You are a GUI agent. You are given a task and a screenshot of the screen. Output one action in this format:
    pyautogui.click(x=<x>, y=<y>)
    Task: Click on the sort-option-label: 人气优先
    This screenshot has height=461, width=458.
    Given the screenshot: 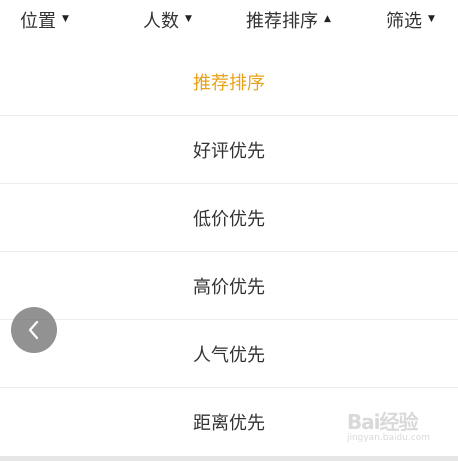 What is the action you would take?
    pyautogui.click(x=229, y=355)
    